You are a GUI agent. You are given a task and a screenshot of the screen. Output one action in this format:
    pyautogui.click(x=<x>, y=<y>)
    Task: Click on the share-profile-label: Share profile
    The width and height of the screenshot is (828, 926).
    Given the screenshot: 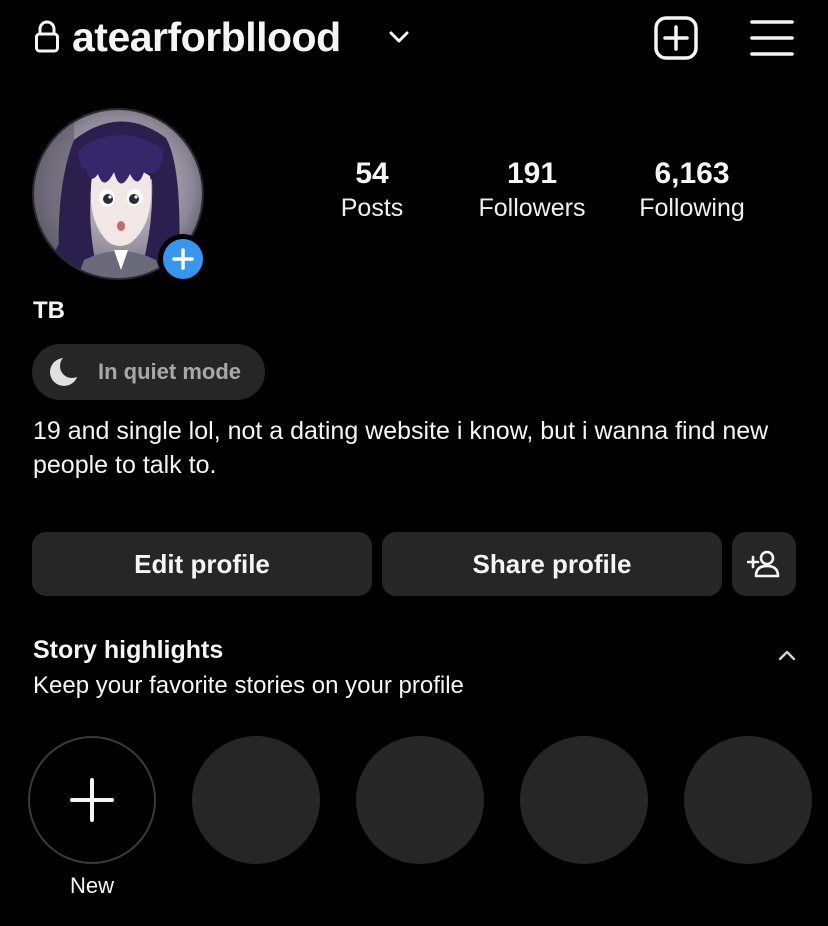 What is the action you would take?
    pyautogui.click(x=552, y=563)
    